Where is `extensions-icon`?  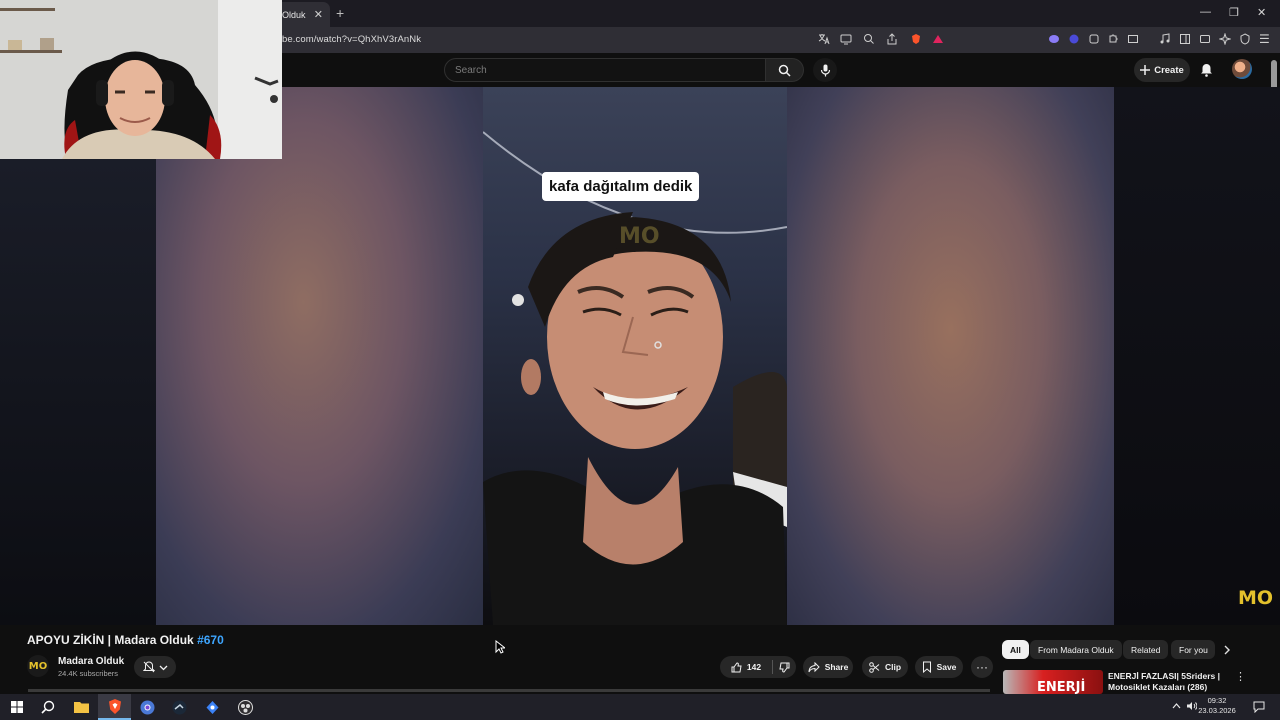 extensions-icon is located at coordinates (1113, 39).